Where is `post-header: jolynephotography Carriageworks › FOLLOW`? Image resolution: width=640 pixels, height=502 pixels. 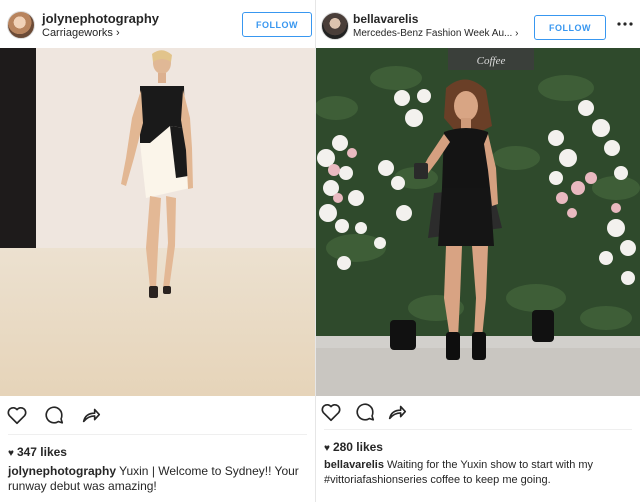 post-header: jolynephotography Carriageworks › FOLLOW is located at coordinates (157, 24).